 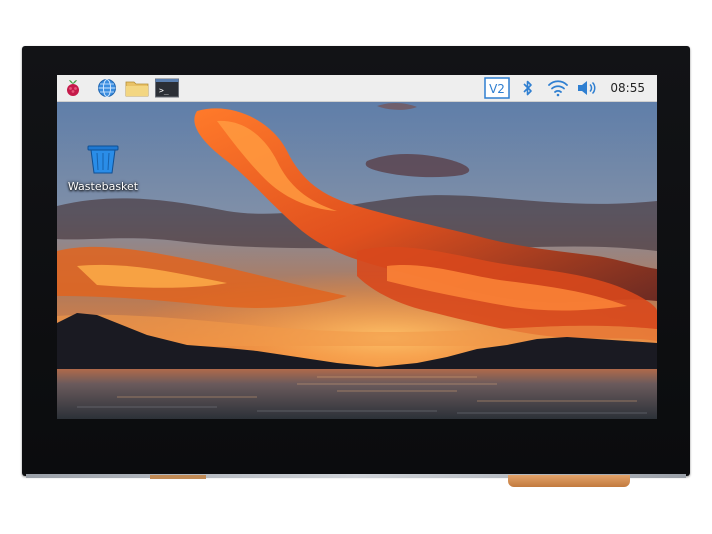 I want to click on taskbar-clock: 08:55, so click(x=627, y=88).